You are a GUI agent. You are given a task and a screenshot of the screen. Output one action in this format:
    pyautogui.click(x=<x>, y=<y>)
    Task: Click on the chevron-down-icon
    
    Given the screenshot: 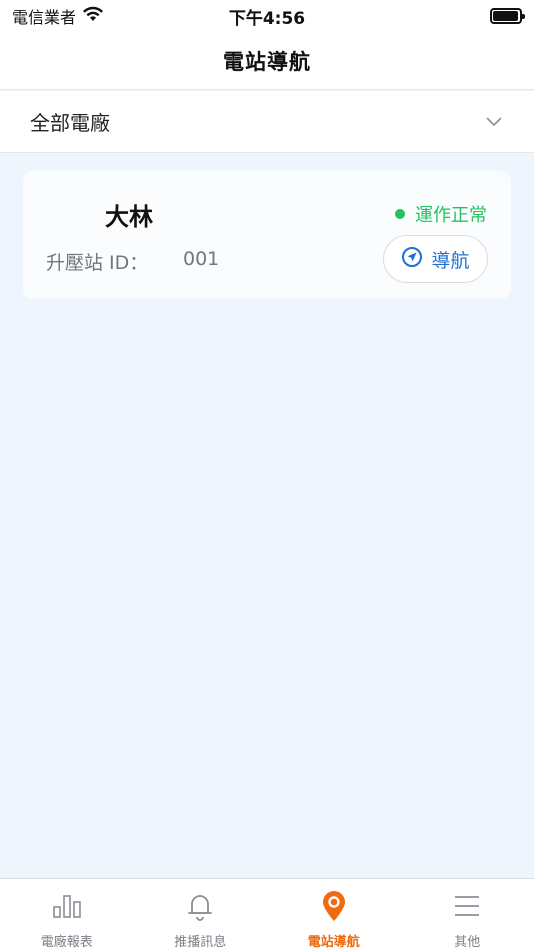 What is the action you would take?
    pyautogui.click(x=494, y=121)
    